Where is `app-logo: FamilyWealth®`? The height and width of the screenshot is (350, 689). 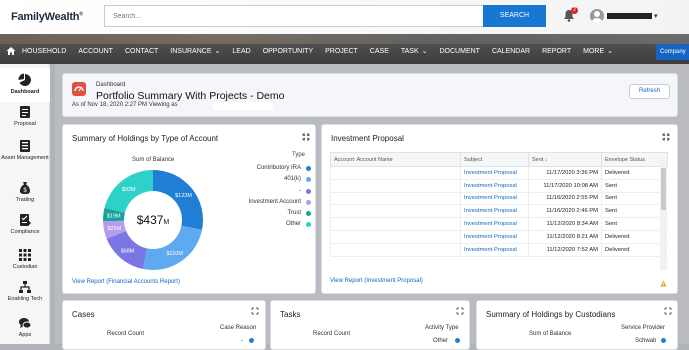
app-logo: FamilyWealth® is located at coordinates (47, 17).